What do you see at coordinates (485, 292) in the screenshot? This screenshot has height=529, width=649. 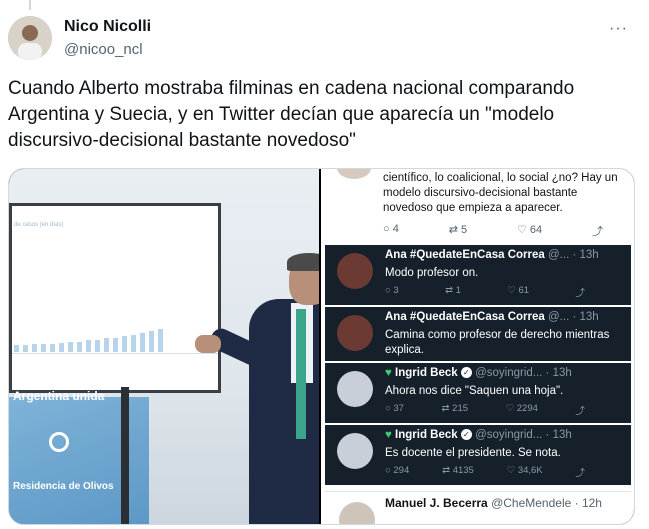 I see `reply-actions: ○ 3 ⇄ 1 ♡ 61 ⤴` at bounding box center [485, 292].